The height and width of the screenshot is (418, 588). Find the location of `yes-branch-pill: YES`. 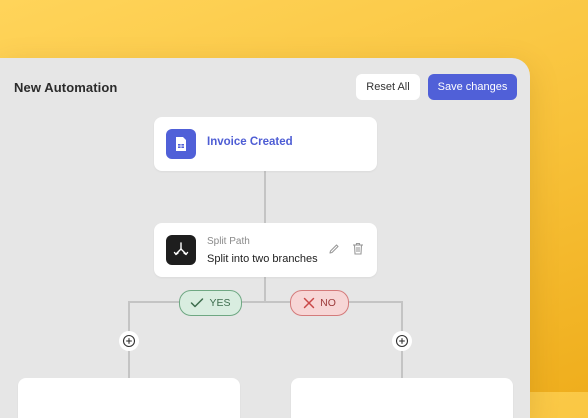

yes-branch-pill: YES is located at coordinates (210, 303).